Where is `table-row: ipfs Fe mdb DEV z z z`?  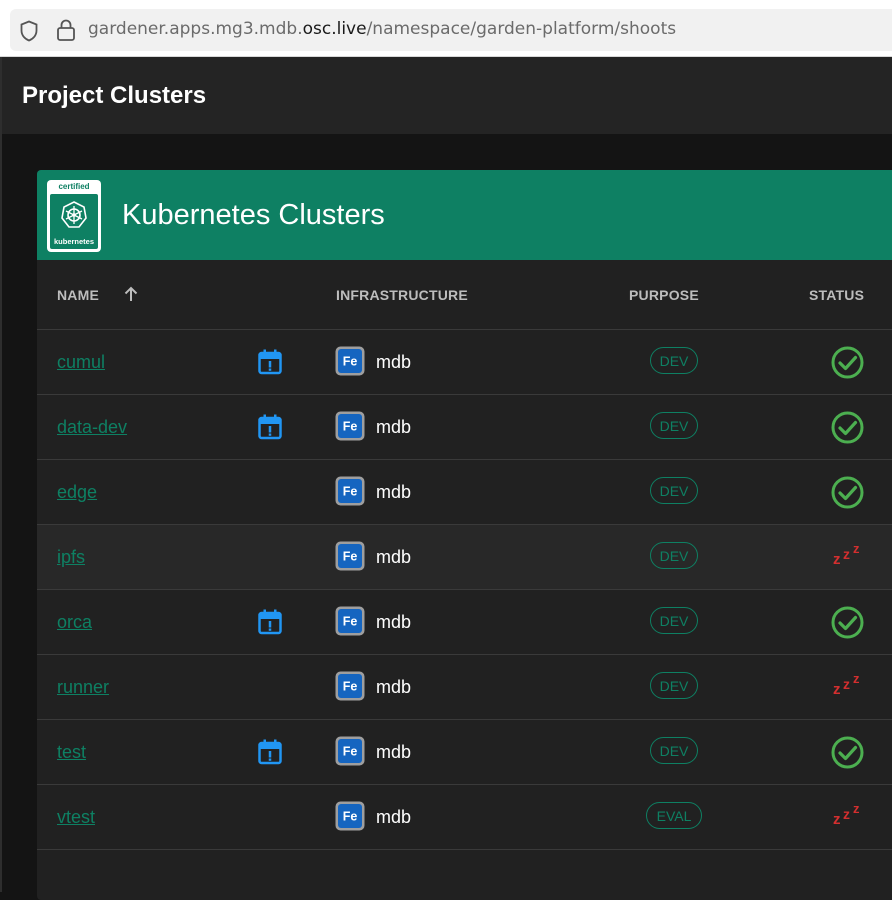 table-row: ipfs Fe mdb DEV z z z is located at coordinates (464, 557).